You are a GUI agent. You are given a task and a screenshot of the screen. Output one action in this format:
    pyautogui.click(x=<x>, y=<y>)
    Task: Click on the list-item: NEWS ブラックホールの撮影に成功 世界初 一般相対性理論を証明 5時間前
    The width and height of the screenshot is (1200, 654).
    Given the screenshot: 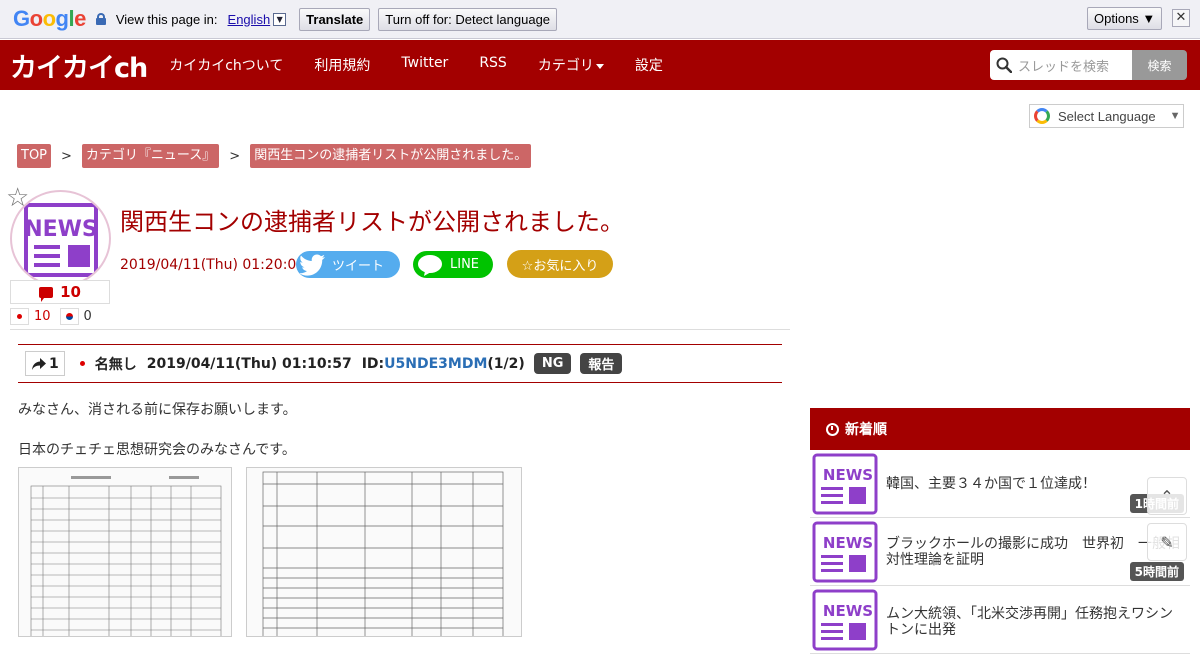 What is the action you would take?
    pyautogui.click(x=1000, y=552)
    